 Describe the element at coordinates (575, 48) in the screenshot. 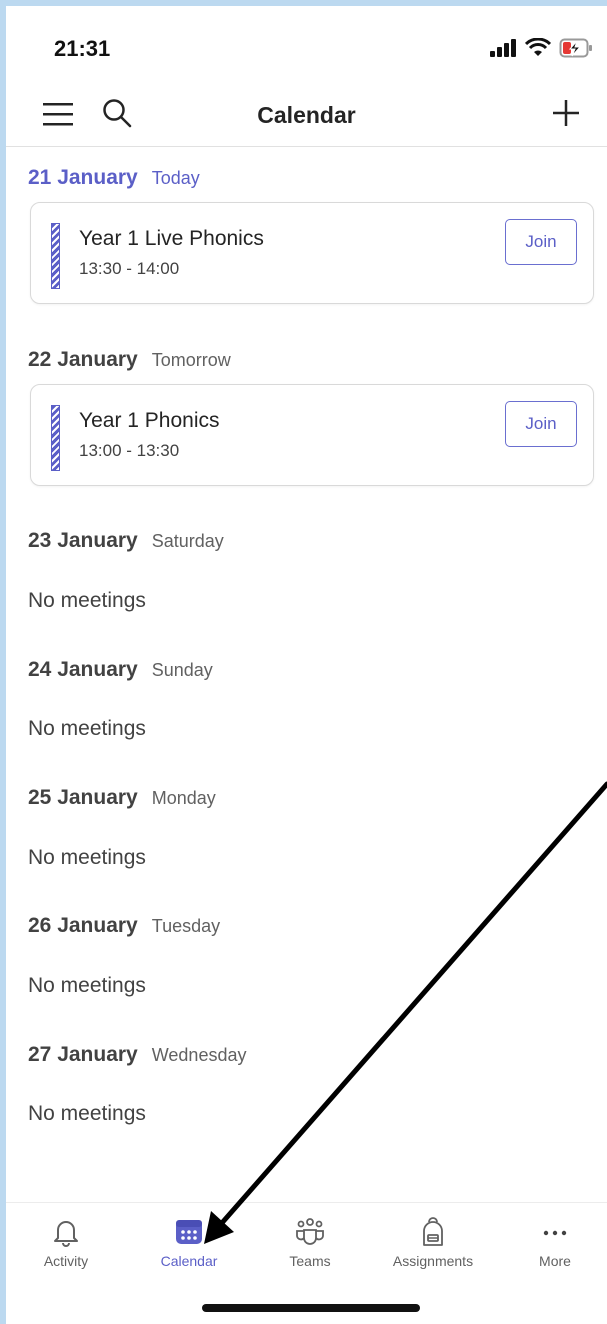

I see `battery-icon` at that location.